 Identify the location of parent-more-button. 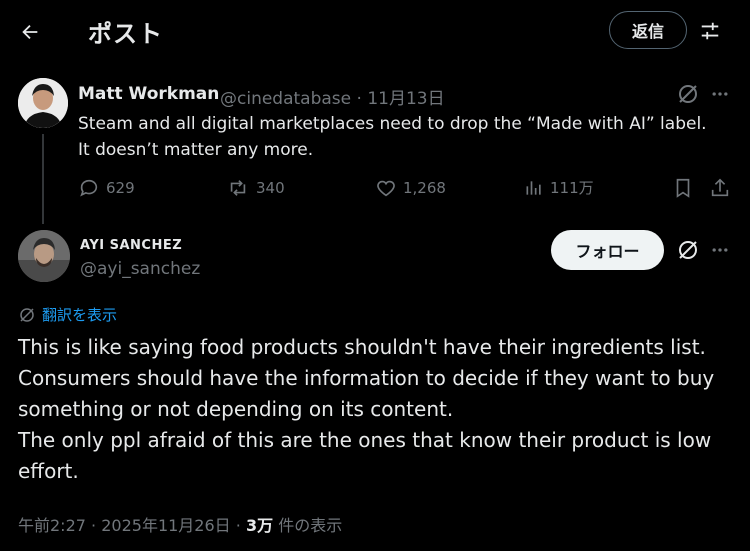
(720, 94).